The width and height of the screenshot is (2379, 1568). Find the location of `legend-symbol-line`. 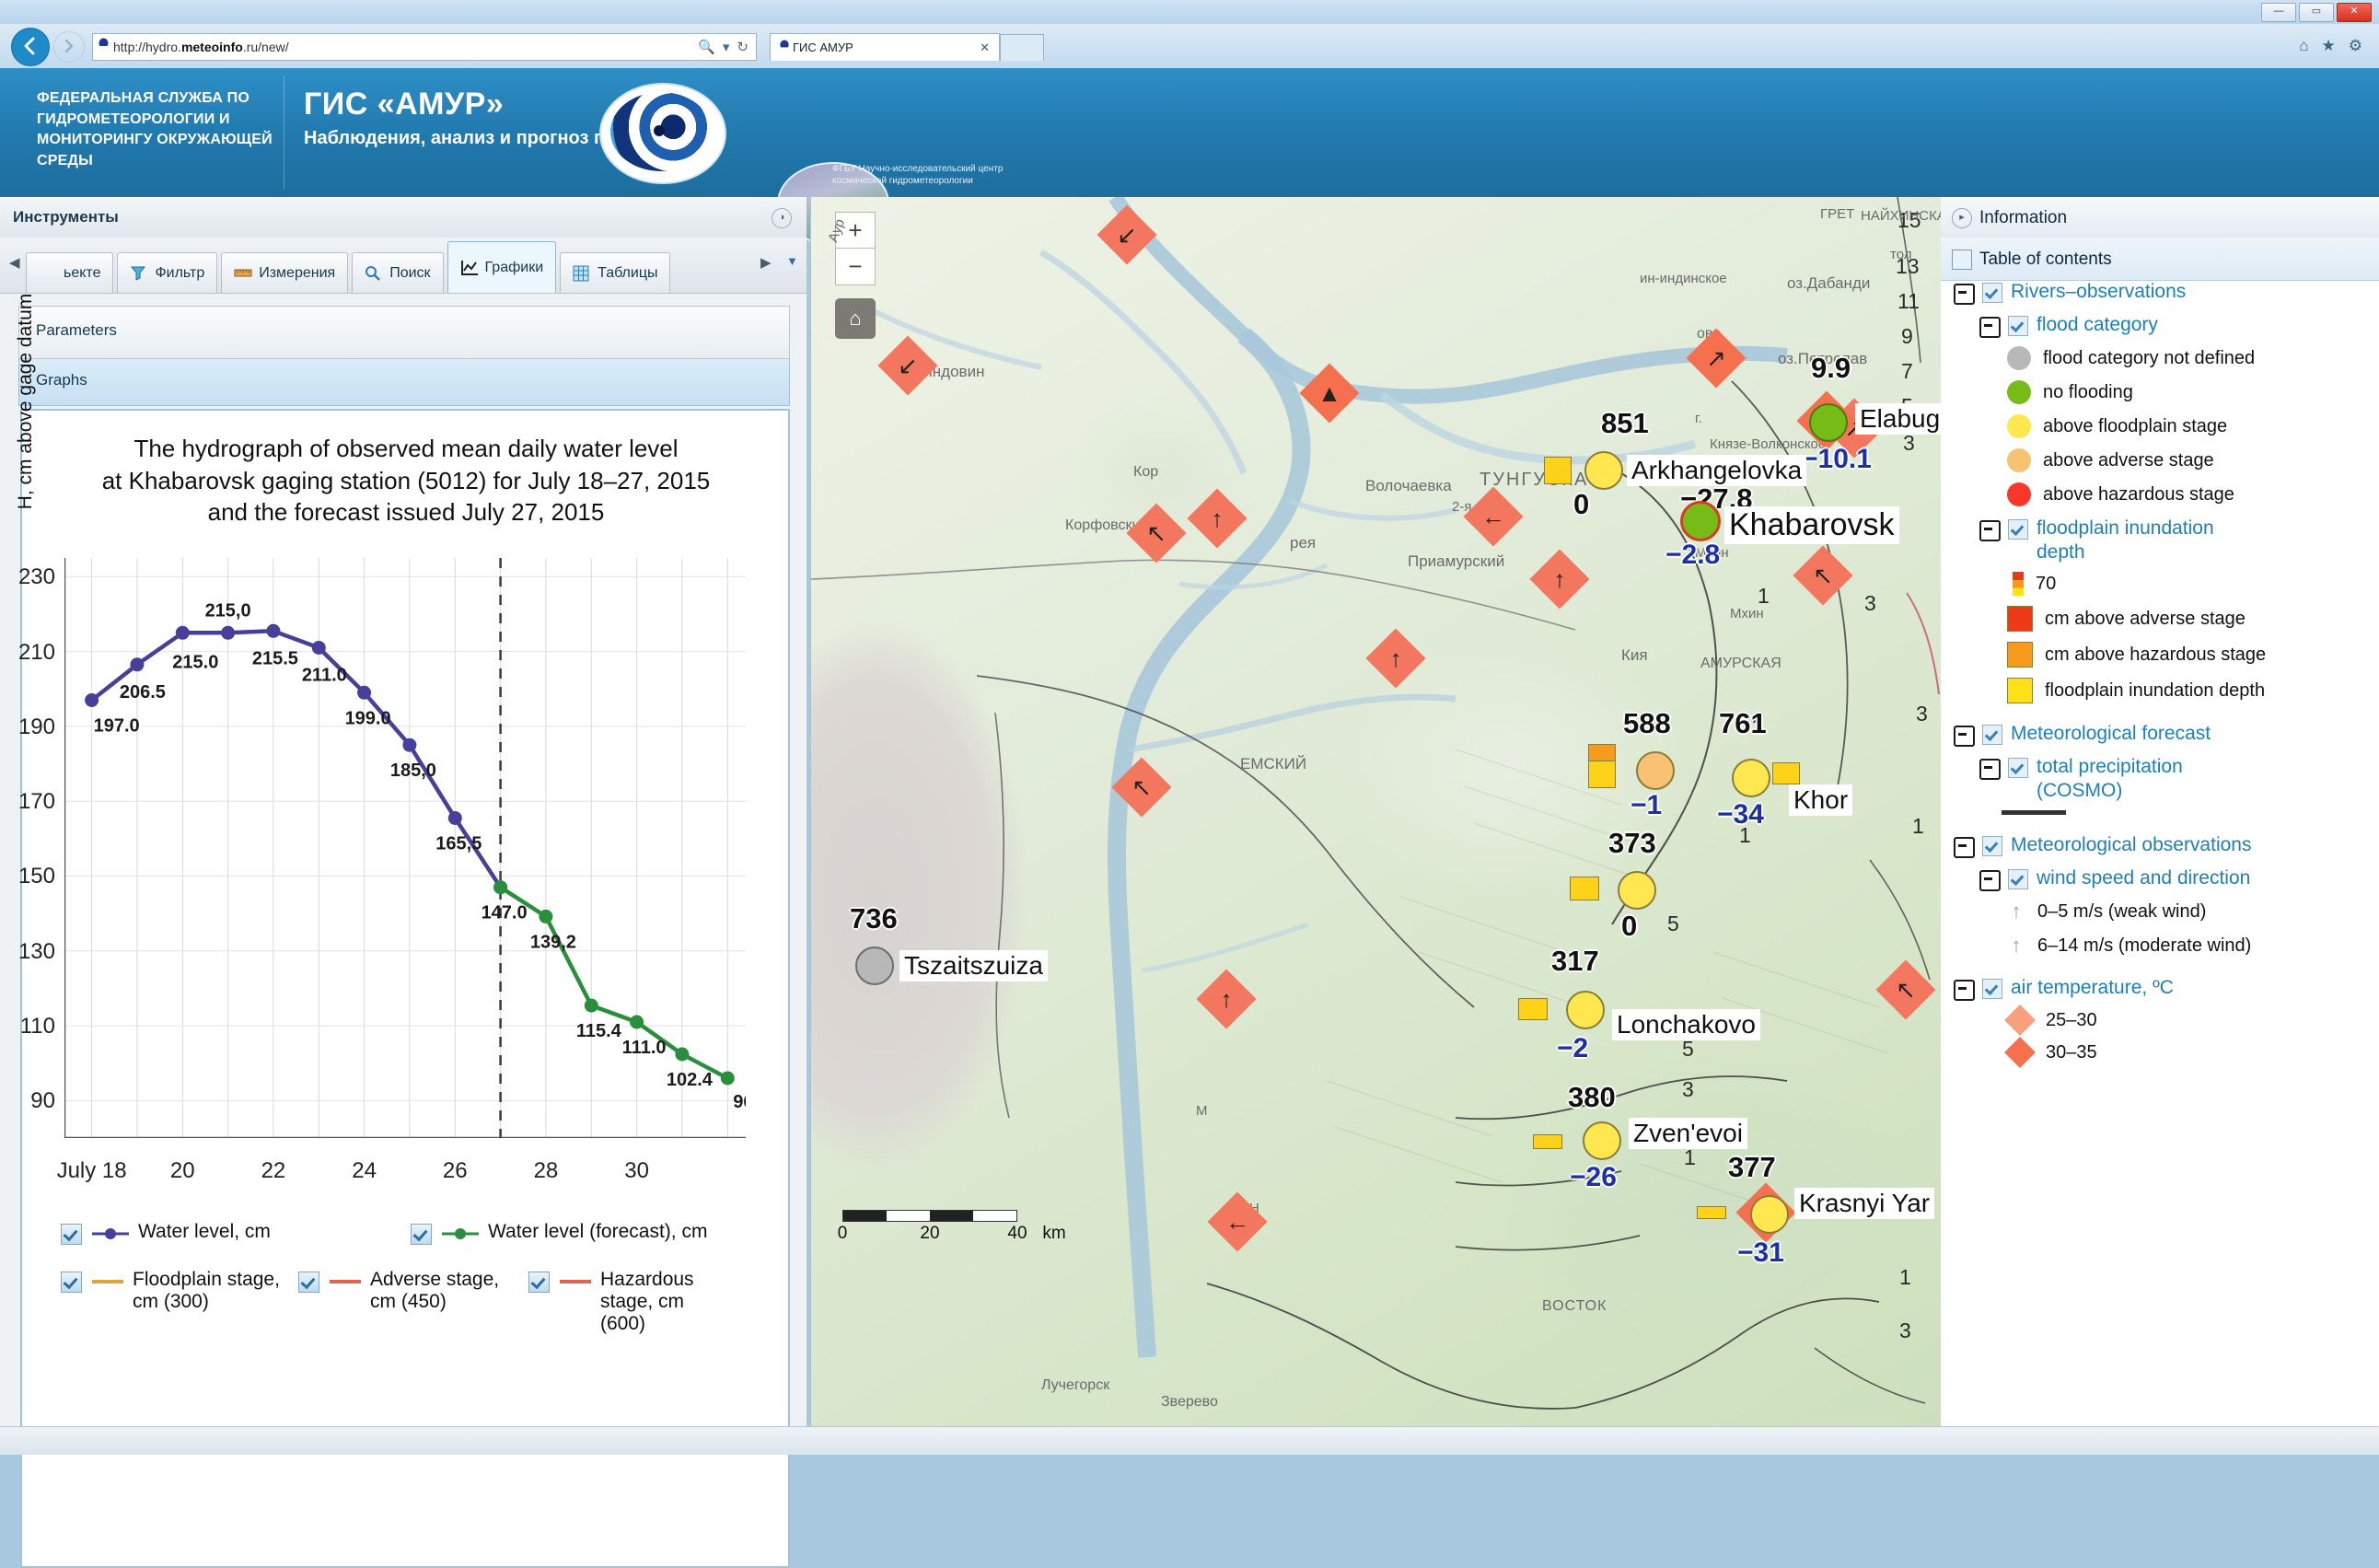

legend-symbol-line is located at coordinates (107, 1282).